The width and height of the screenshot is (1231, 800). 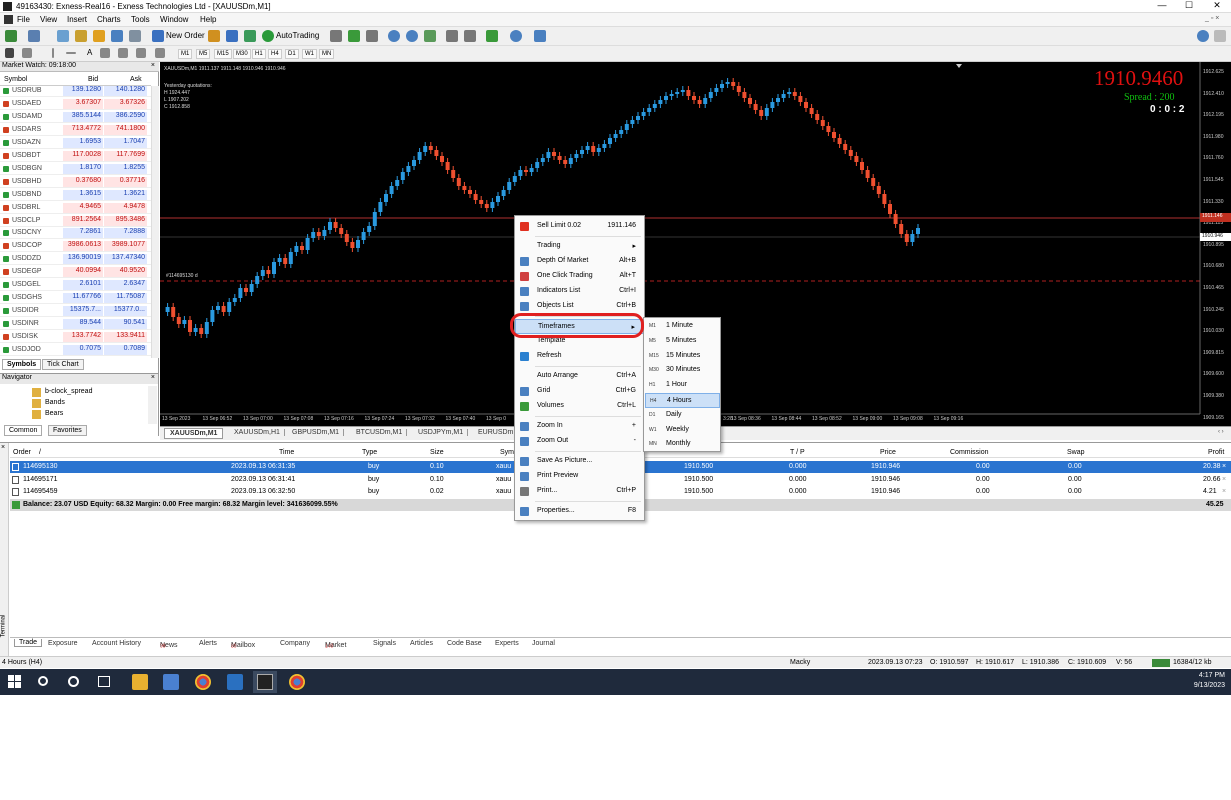 I want to click on menu-tools: Tools, so click(x=140, y=19).